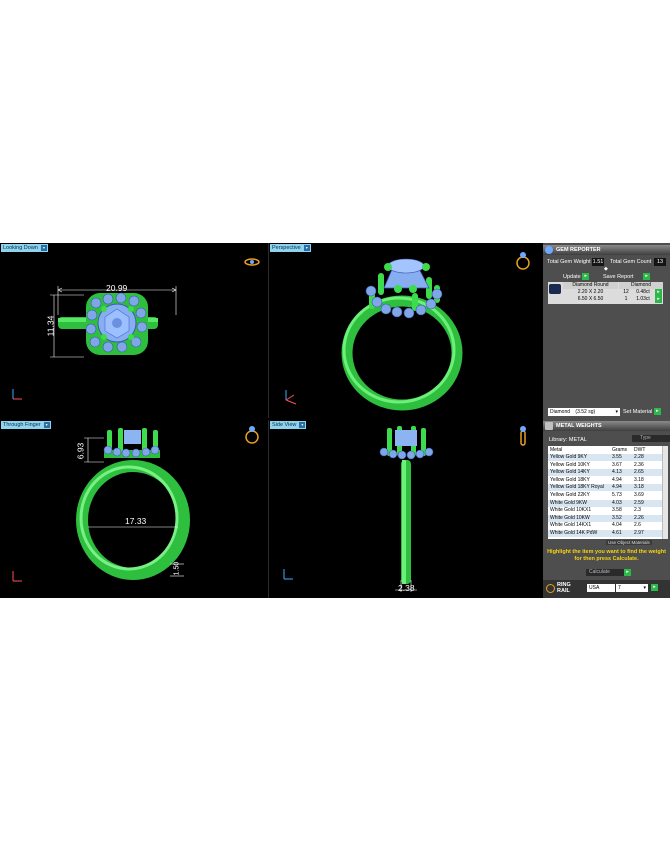 This screenshot has width=670, height=844. Describe the element at coordinates (605, 518) in the screenshot. I see `table-row: White Gold 10KW 3.52 2.26` at that location.